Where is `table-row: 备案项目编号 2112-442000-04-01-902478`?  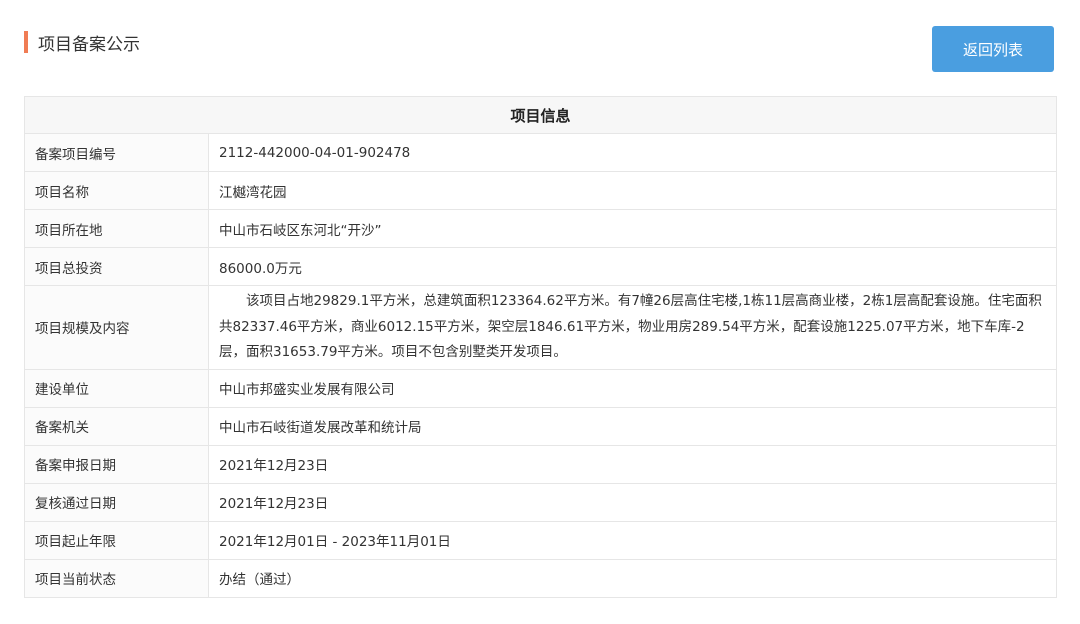 table-row: 备案项目编号 2112-442000-04-01-902478 is located at coordinates (541, 152).